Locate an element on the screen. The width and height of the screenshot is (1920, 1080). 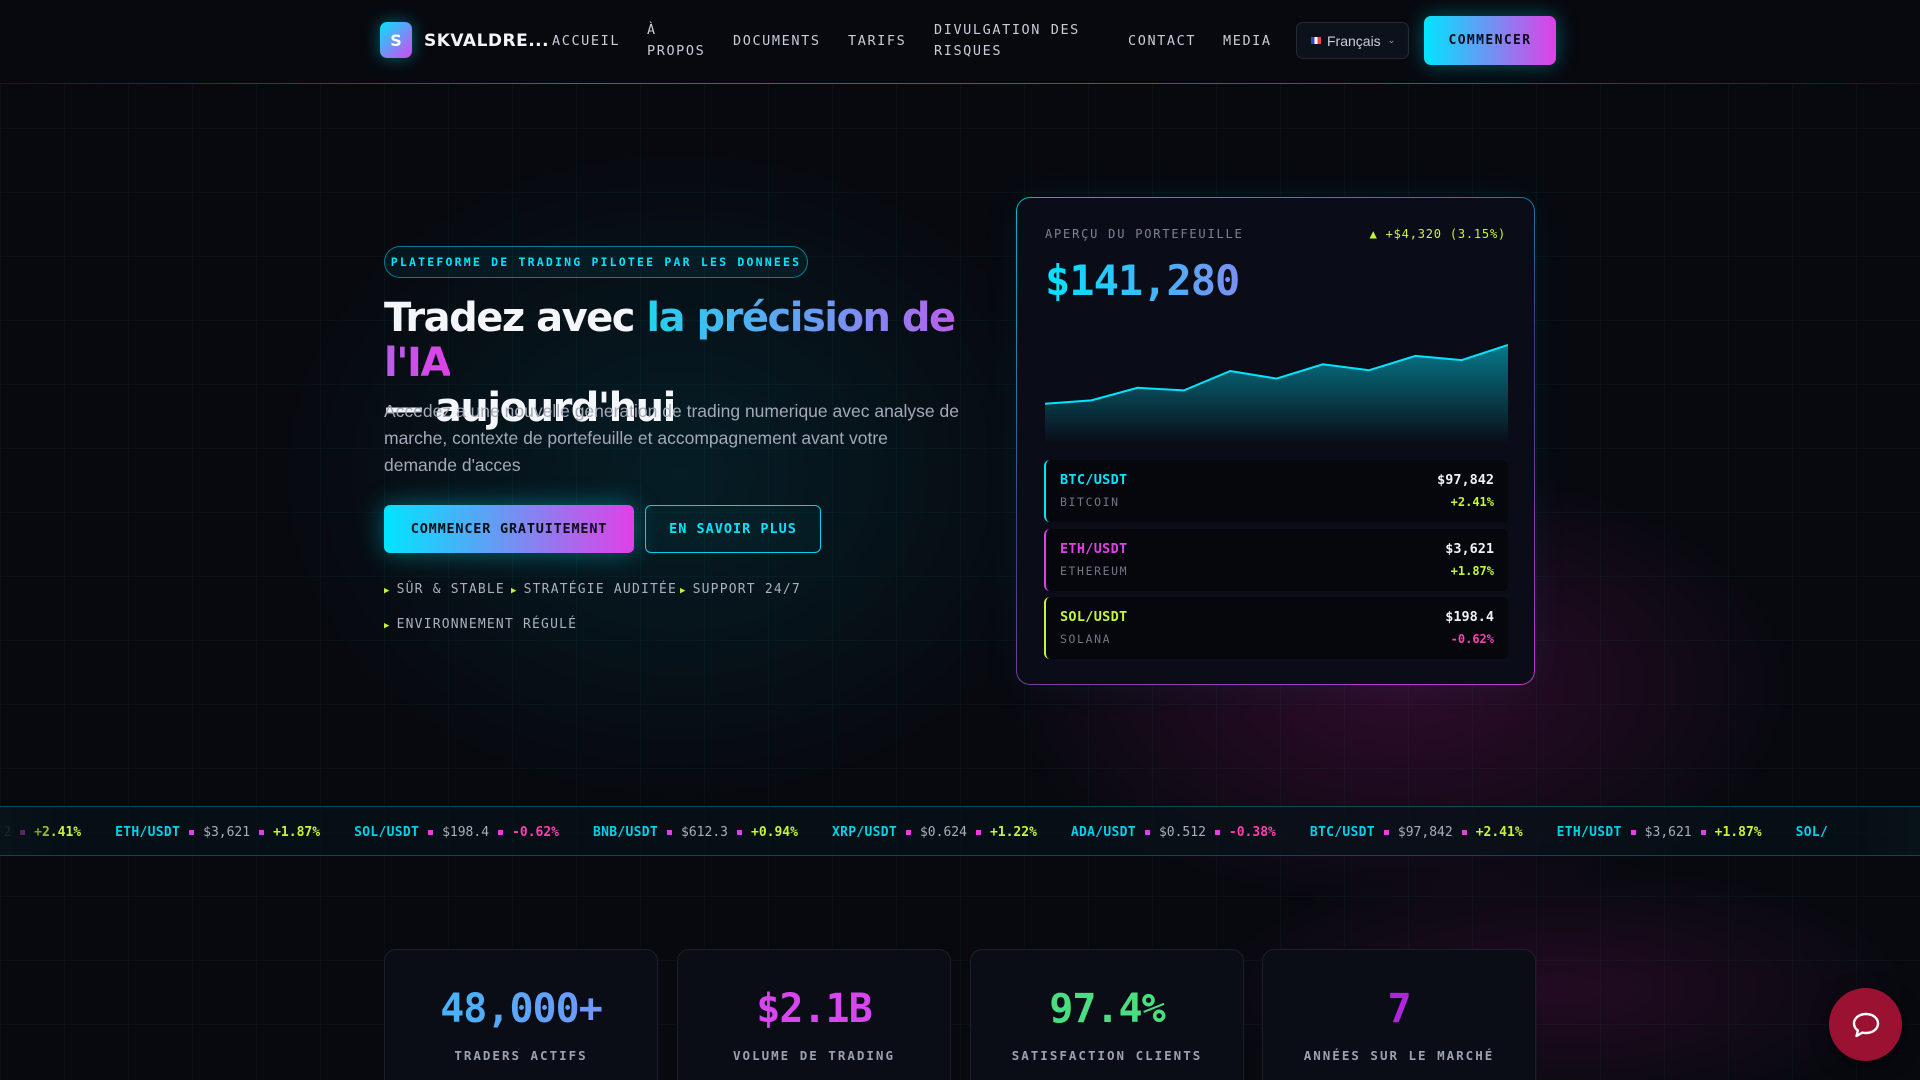
ticker-symbol: SOL/ is located at coordinates (1812, 832).